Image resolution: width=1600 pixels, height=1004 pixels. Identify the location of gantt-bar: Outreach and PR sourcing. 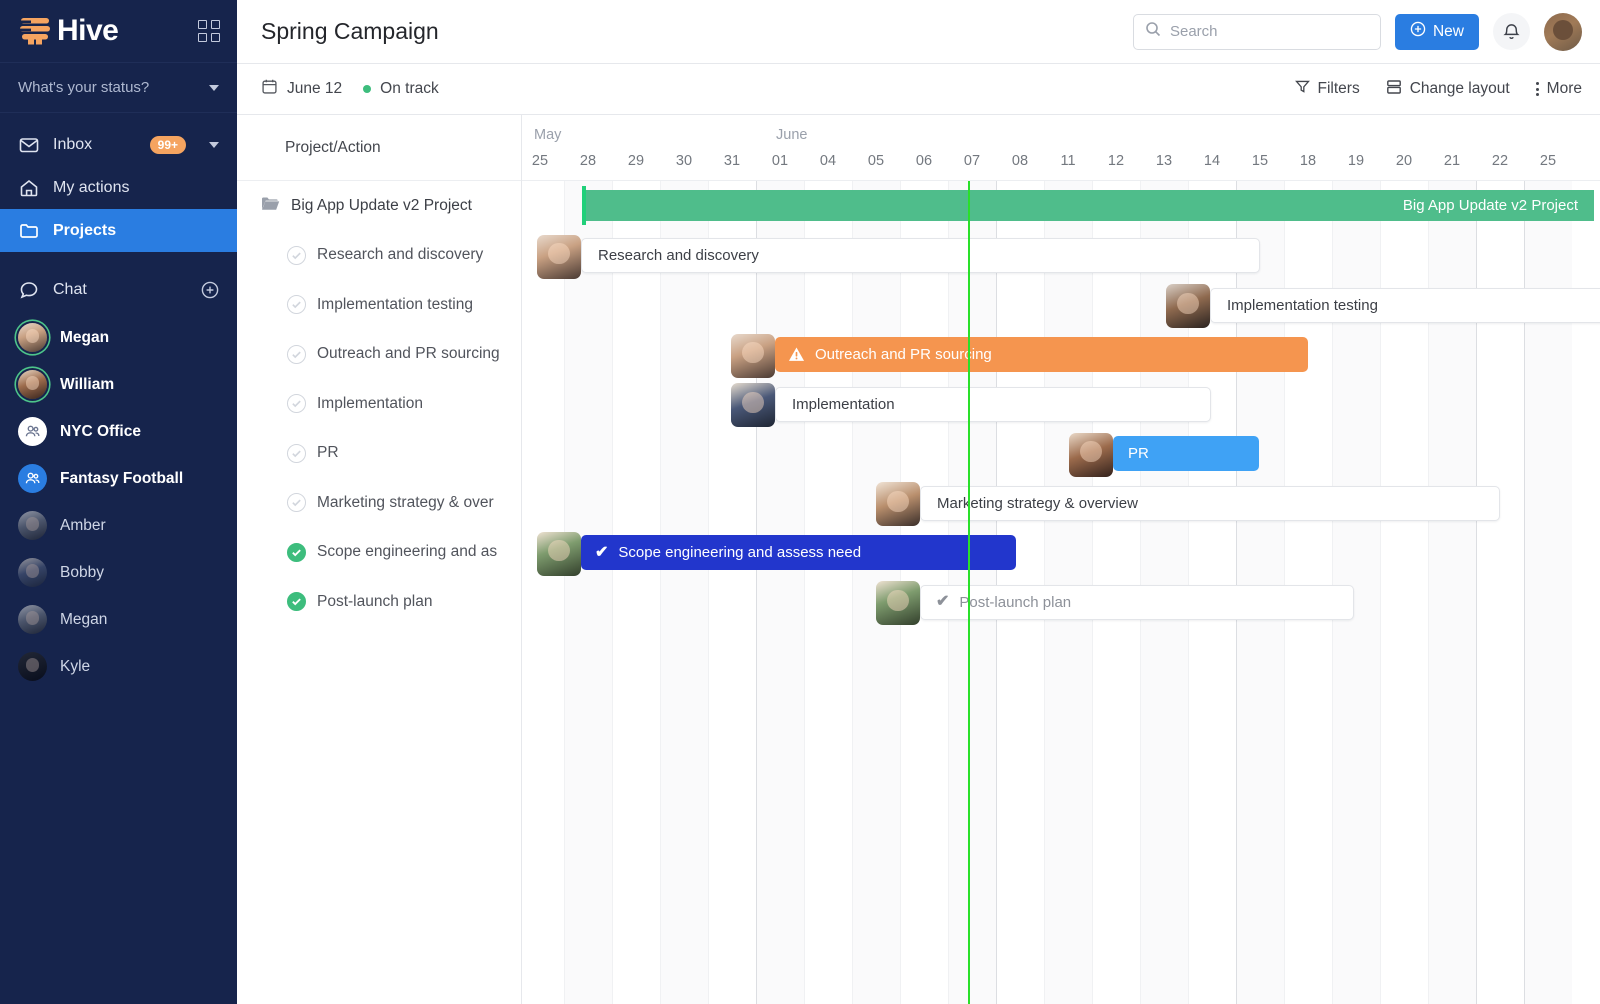
(1041, 354).